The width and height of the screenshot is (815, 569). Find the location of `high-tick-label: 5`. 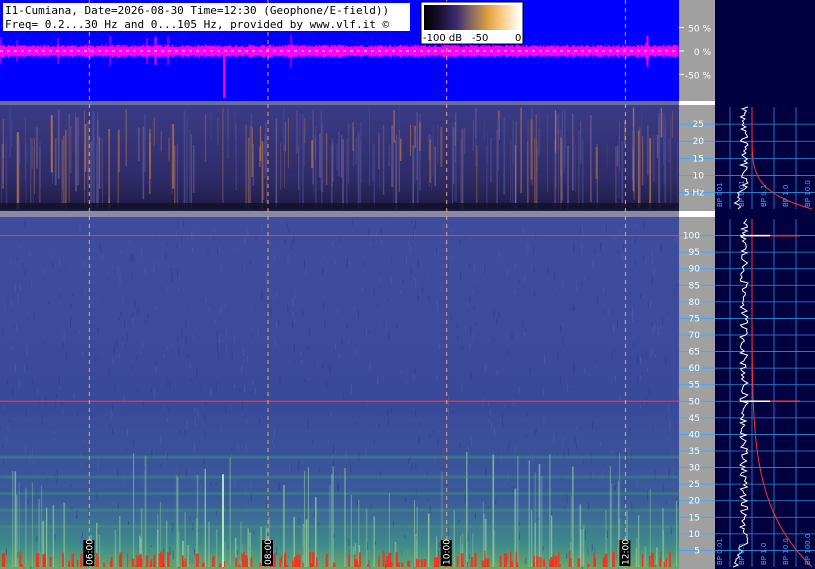

high-tick-label: 5 is located at coordinates (697, 551).